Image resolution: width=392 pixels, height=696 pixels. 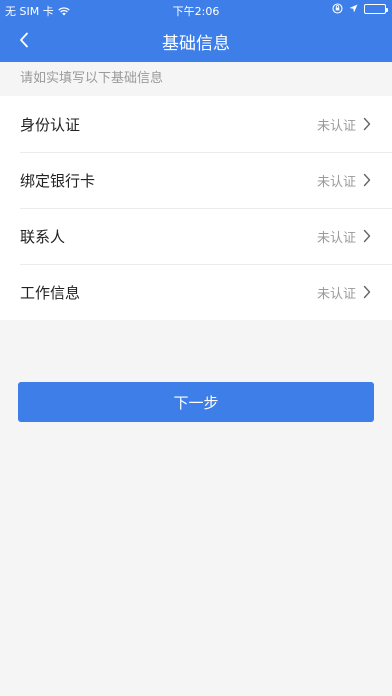 What do you see at coordinates (196, 124) in the screenshot?
I see `list-item-identity: 身份认证 未认证` at bounding box center [196, 124].